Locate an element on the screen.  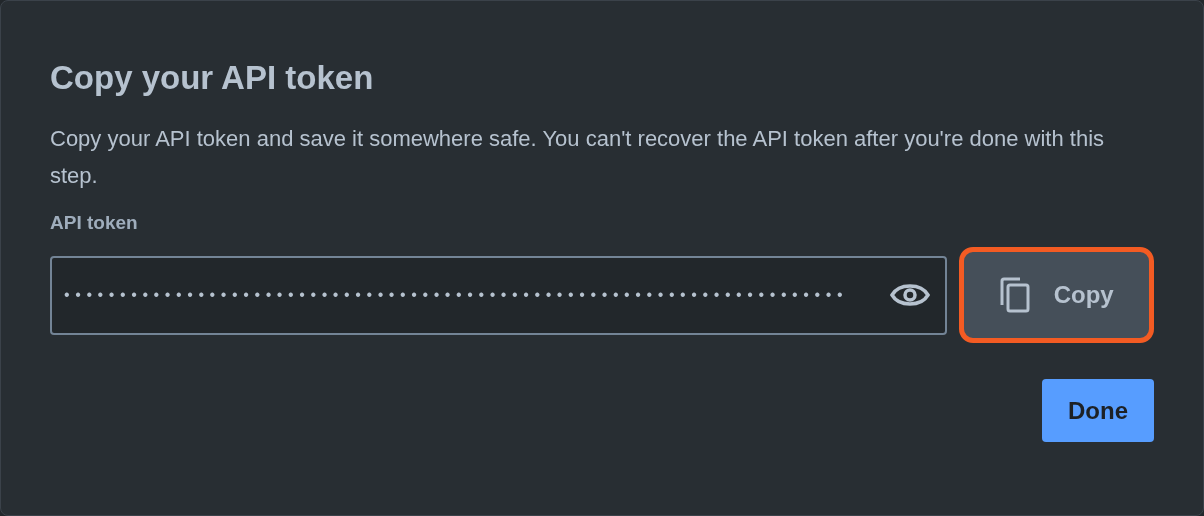
dialog-title: Copy your API token is located at coordinates (212, 78).